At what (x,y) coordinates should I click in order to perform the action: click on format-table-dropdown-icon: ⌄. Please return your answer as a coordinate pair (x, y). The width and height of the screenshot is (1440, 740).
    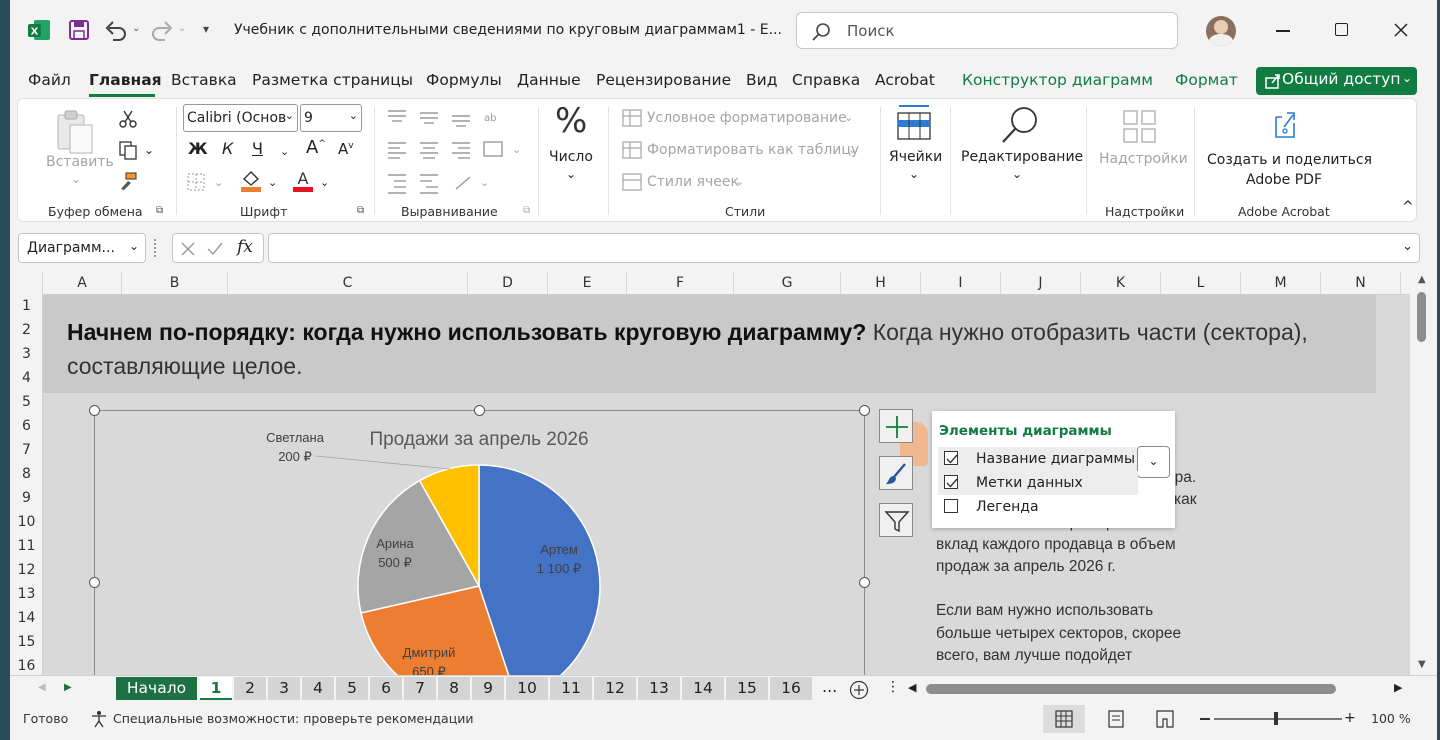
    Looking at the image, I should click on (852, 149).